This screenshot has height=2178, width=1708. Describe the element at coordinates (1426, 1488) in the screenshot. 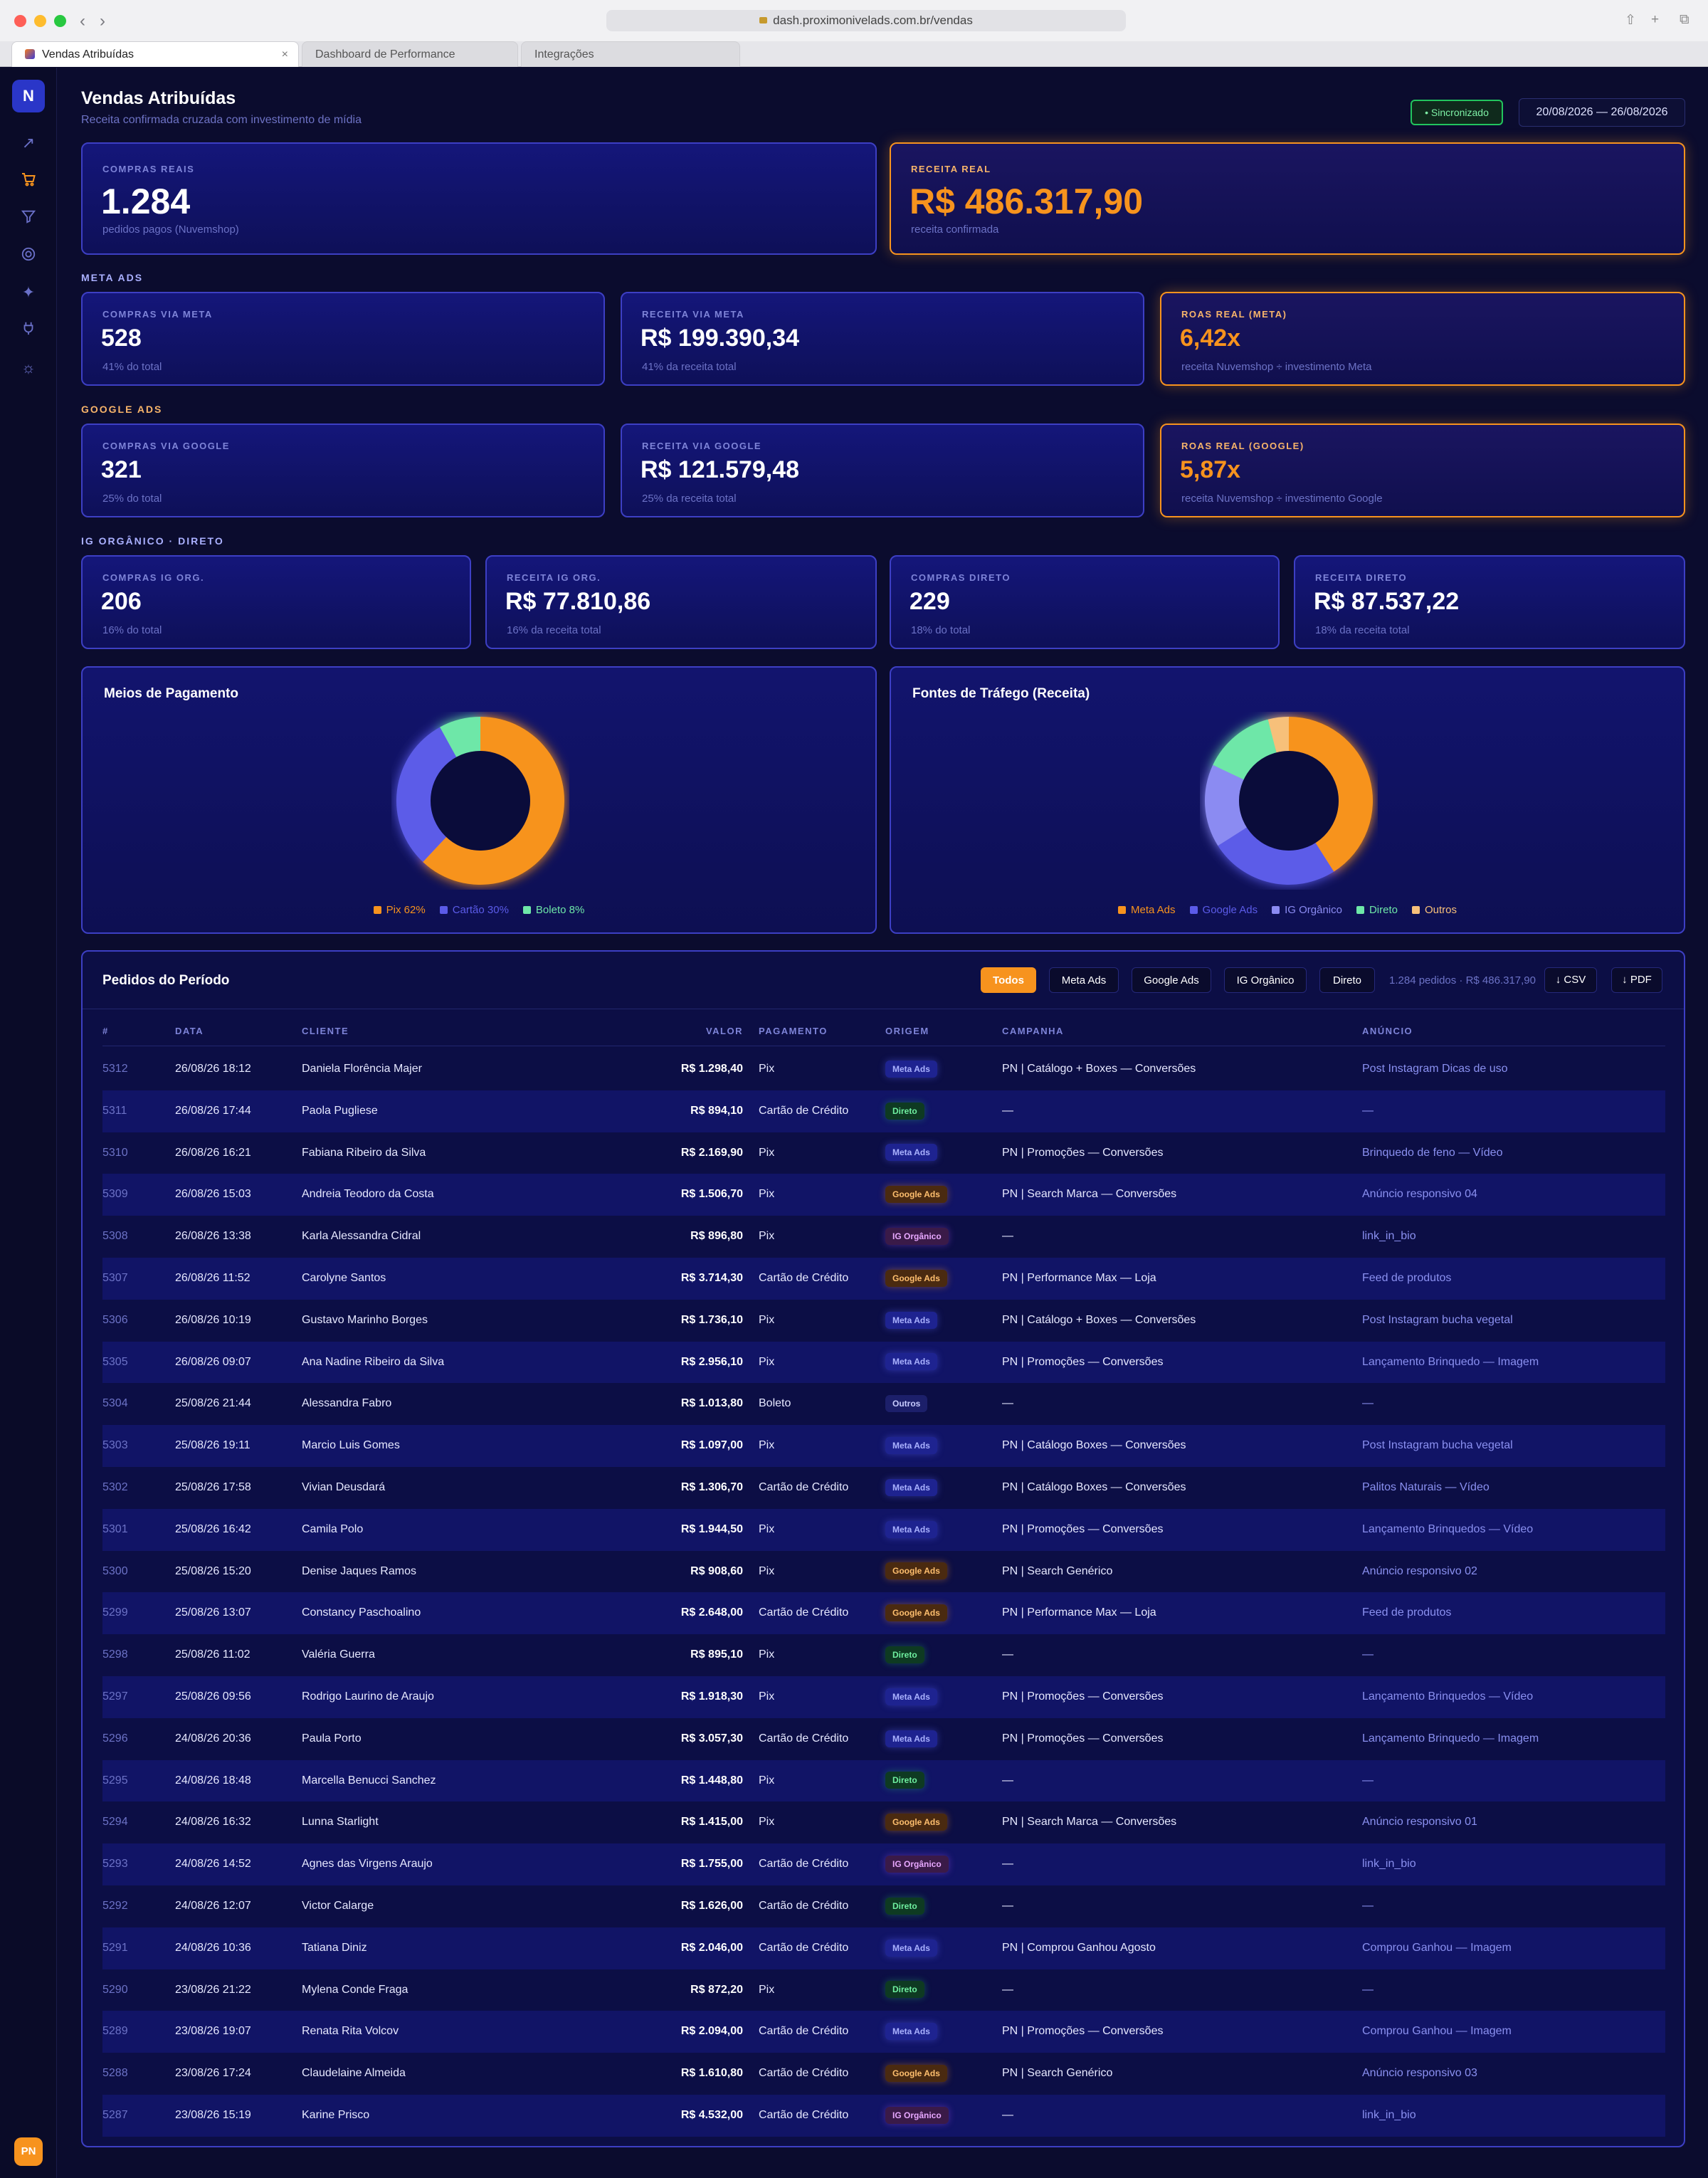

I see `order-ad: Palitos Naturais — Vídeo` at that location.